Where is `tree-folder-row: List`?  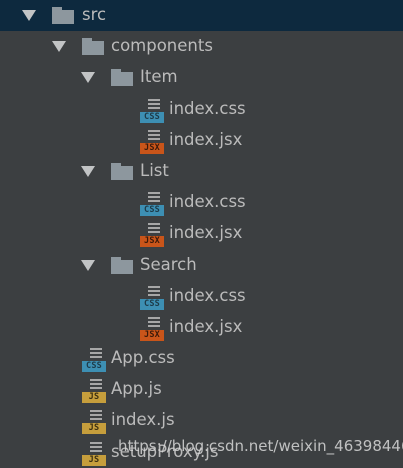 tree-folder-row: List is located at coordinates (201, 171).